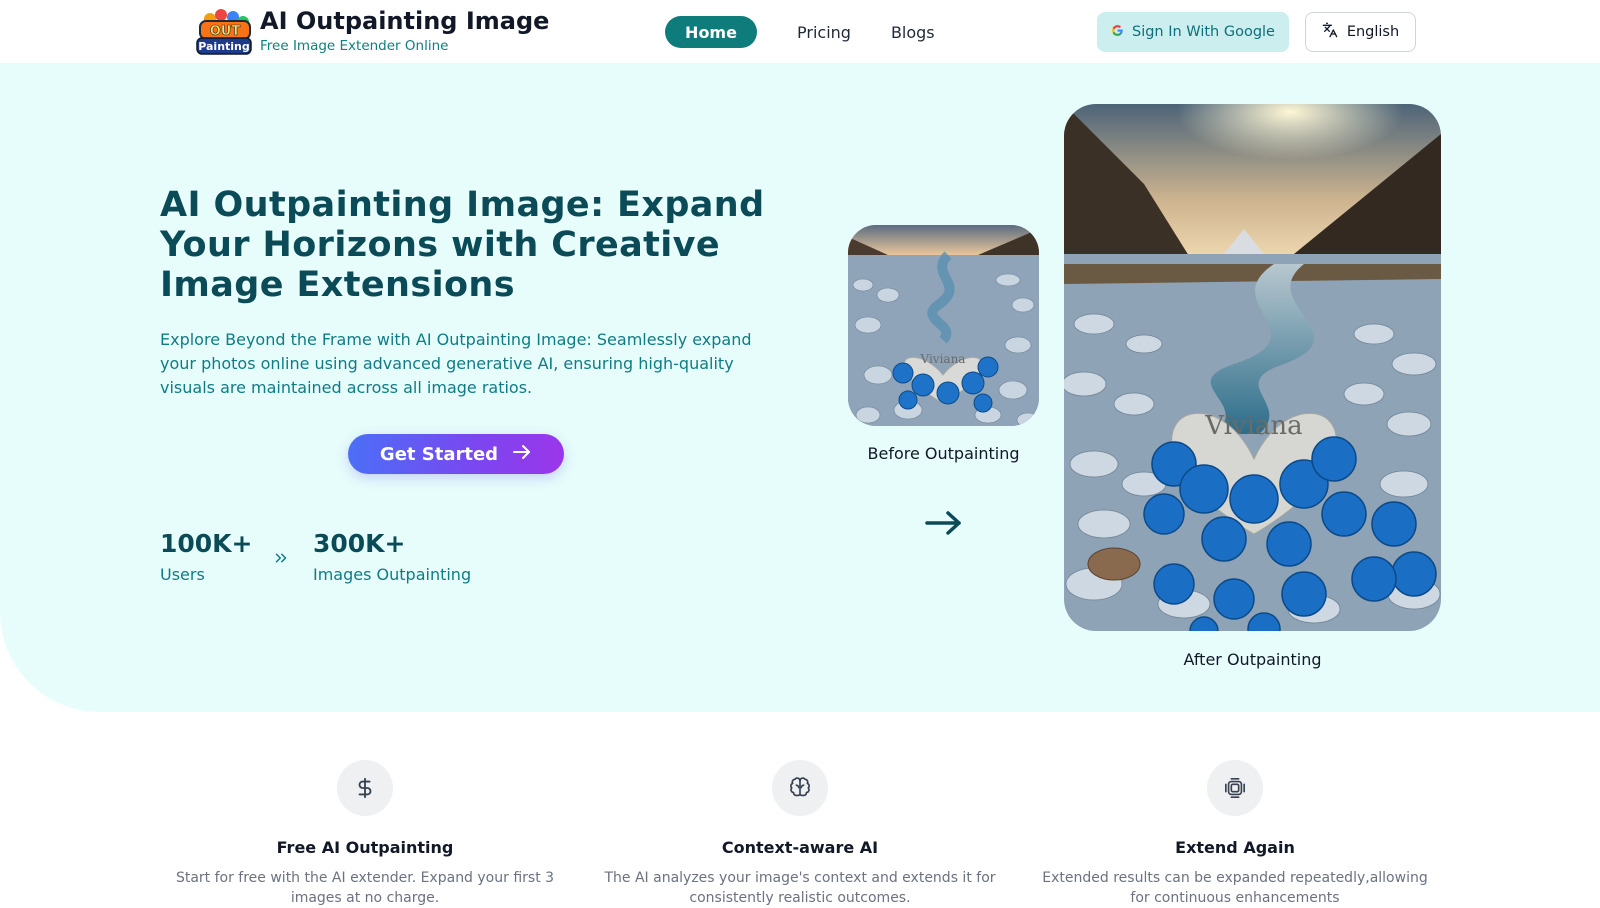  What do you see at coordinates (365, 788) in the screenshot?
I see `dollar-icon` at bounding box center [365, 788].